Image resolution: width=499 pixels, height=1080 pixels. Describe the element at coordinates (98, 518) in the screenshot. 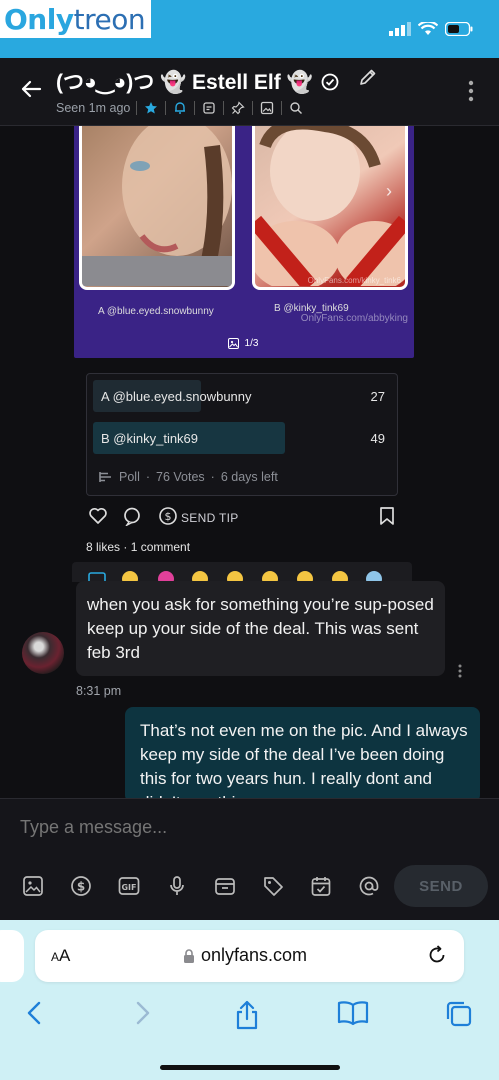

I see `heart-icon` at that location.